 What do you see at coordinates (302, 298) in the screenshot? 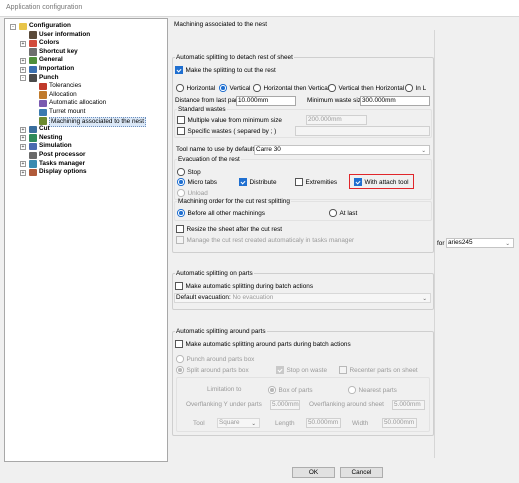
I see `default-evacuation-select: Default evacuation: No evacuation ⌄` at bounding box center [302, 298].